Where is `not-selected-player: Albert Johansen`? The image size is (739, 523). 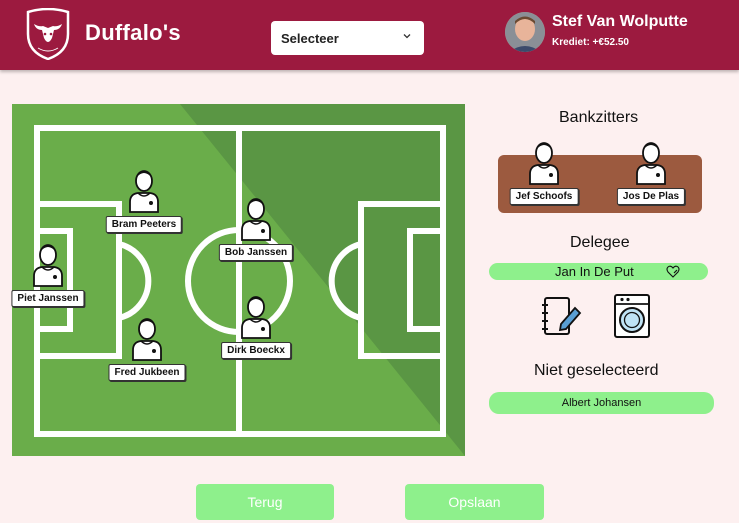 not-selected-player: Albert Johansen is located at coordinates (601, 403).